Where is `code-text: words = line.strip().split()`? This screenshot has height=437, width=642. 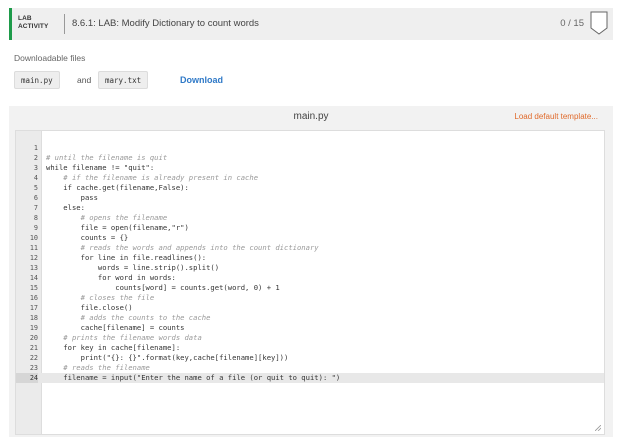
code-text: words = line.strip().split() is located at coordinates (132, 268).